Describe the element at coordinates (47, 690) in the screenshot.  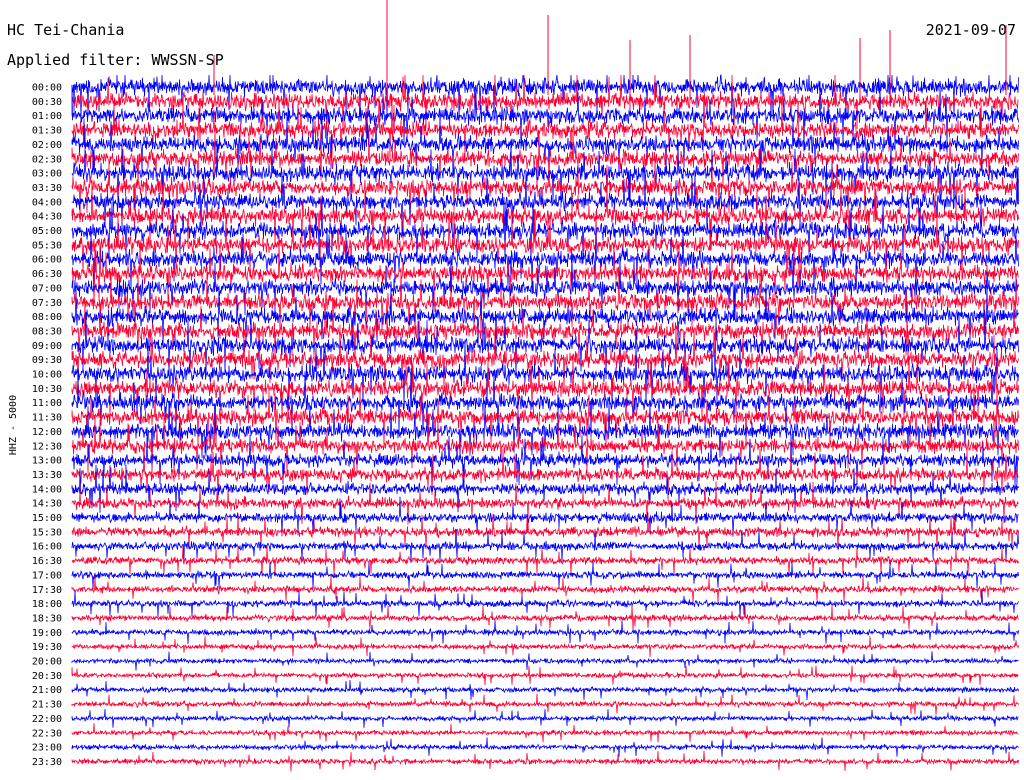
I see `row-time-label: 21:00` at that location.